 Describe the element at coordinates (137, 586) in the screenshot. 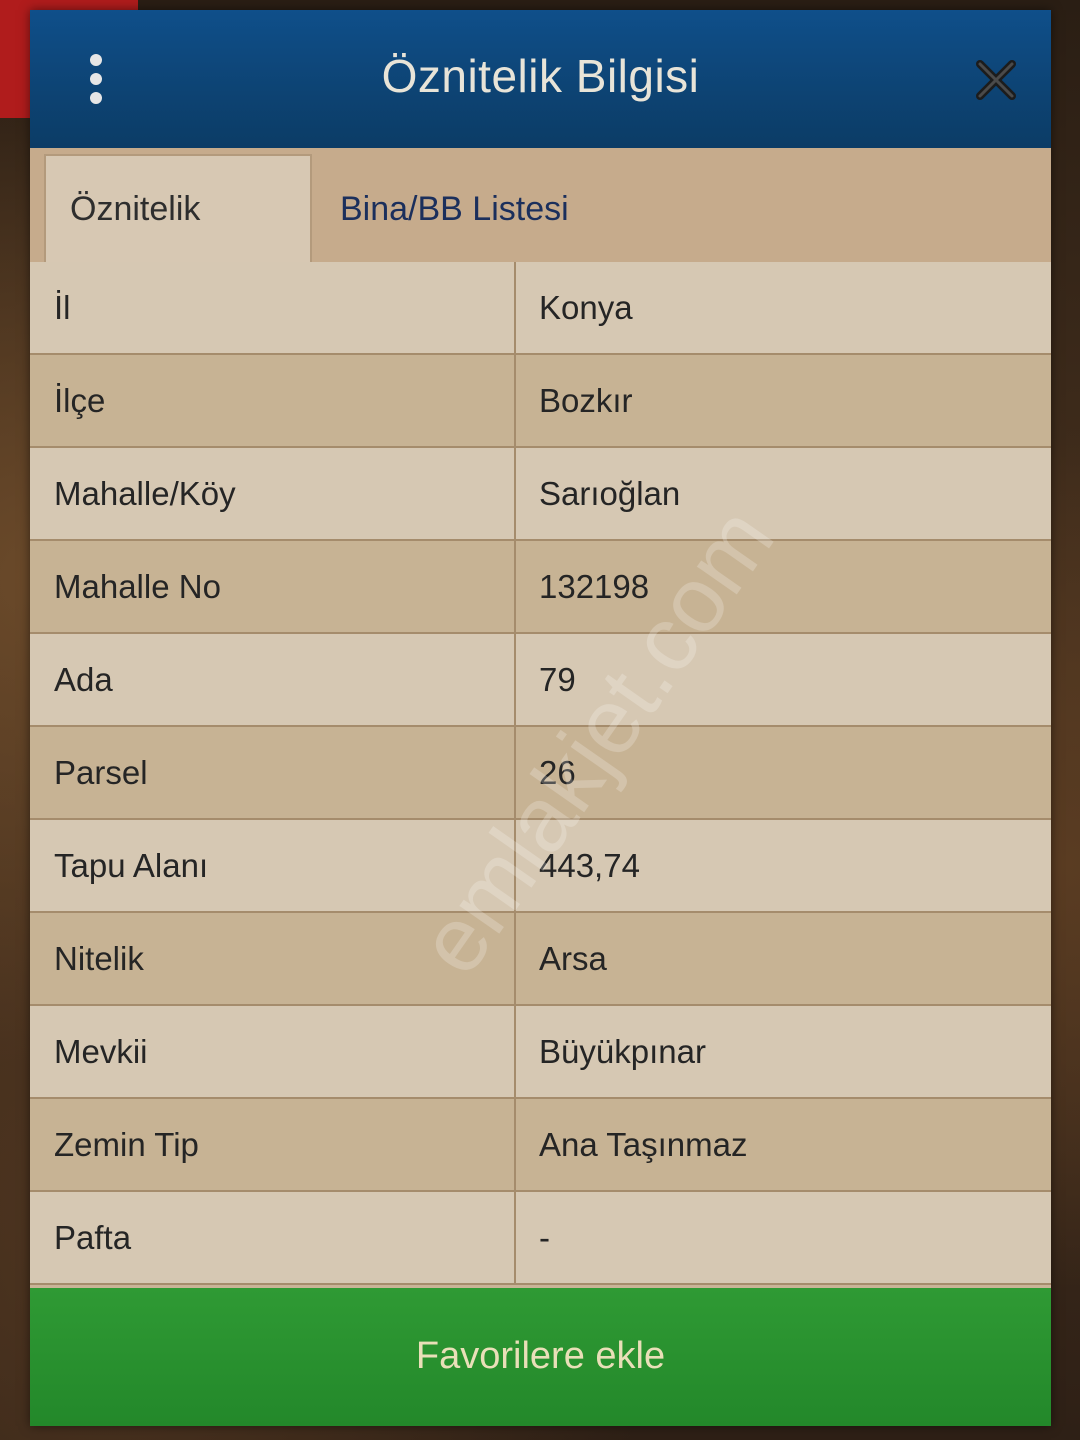

I see `row-key: Mahalle No` at that location.